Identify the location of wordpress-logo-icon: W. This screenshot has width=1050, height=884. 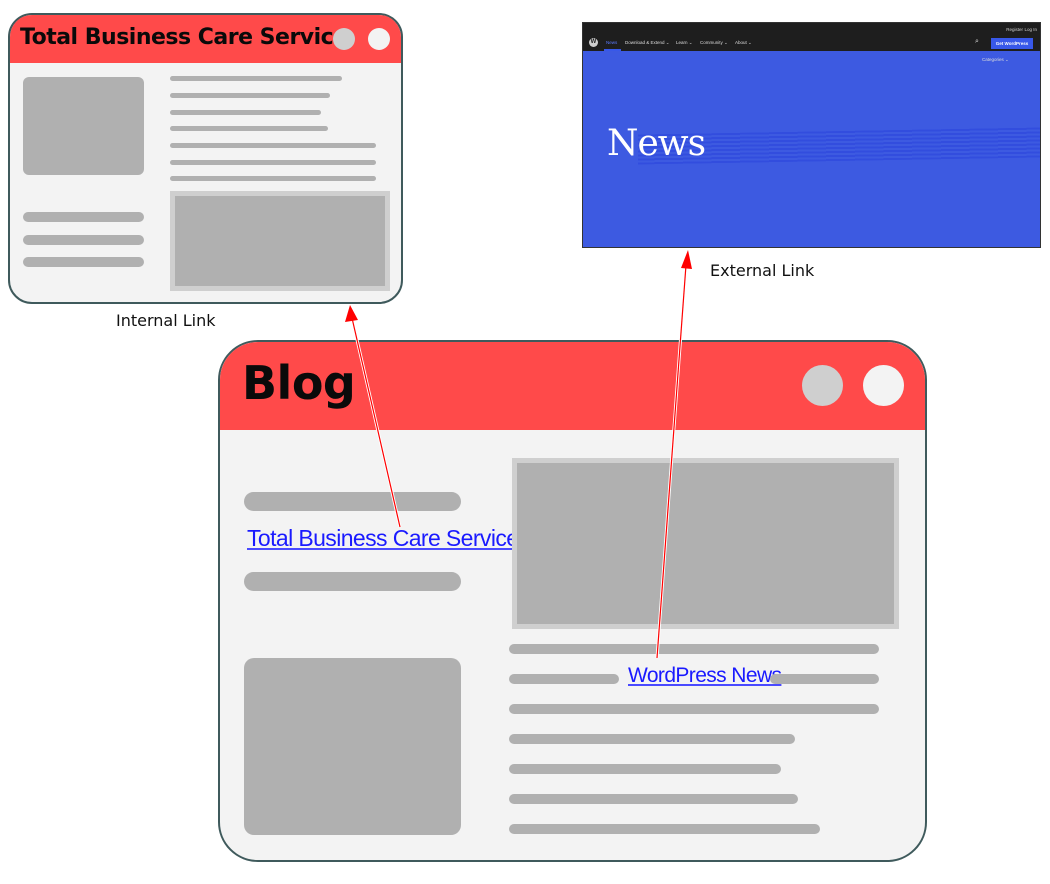
(593, 42).